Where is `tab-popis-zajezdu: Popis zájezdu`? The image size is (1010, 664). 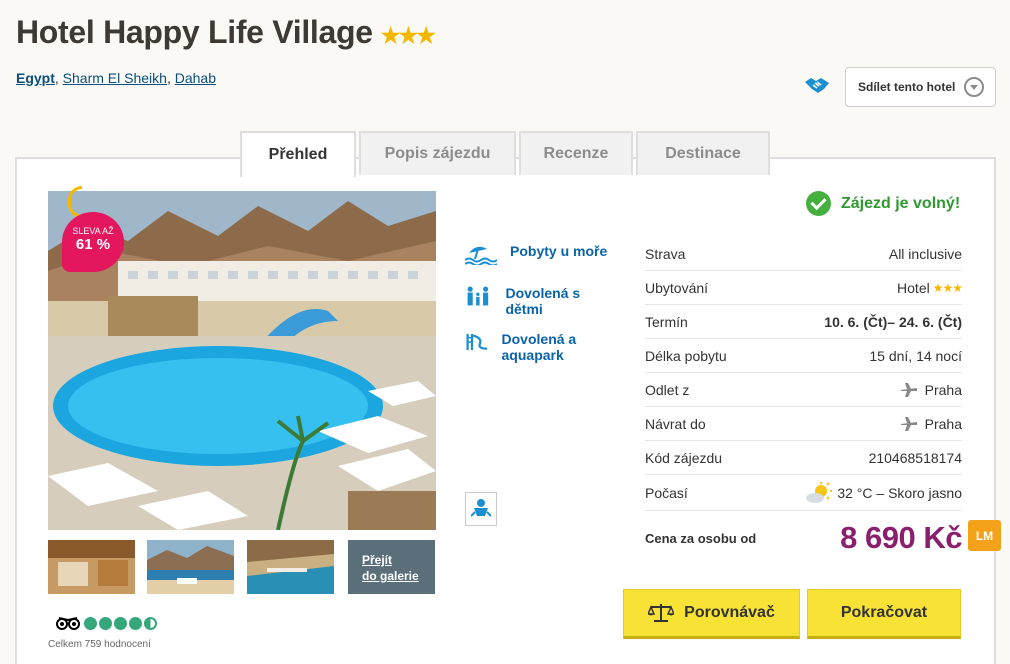 tab-popis-zajezdu: Popis zájezdu is located at coordinates (437, 153).